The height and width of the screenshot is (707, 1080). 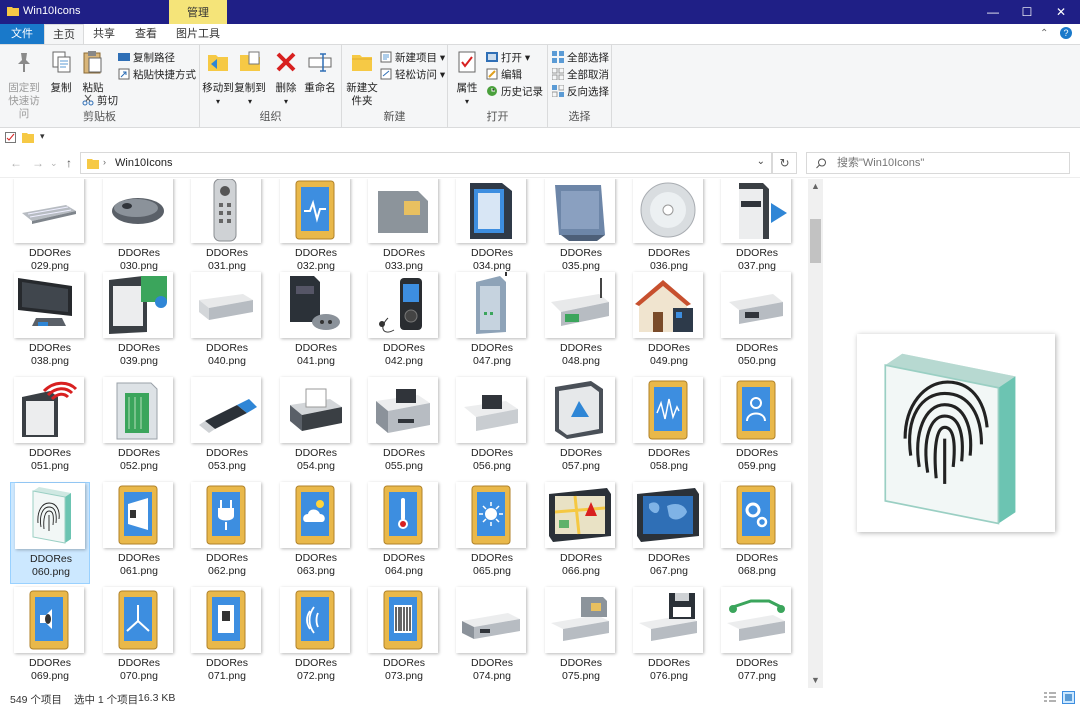 What do you see at coordinates (508, 58) in the screenshot?
I see `open-button: 打开 ▾` at bounding box center [508, 58].